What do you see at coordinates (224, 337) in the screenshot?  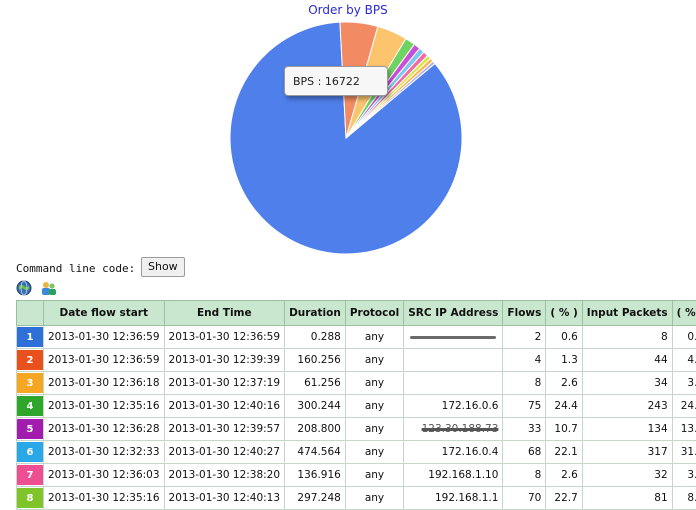 I see `end-cell: 2013-01-30 12:36:59` at bounding box center [224, 337].